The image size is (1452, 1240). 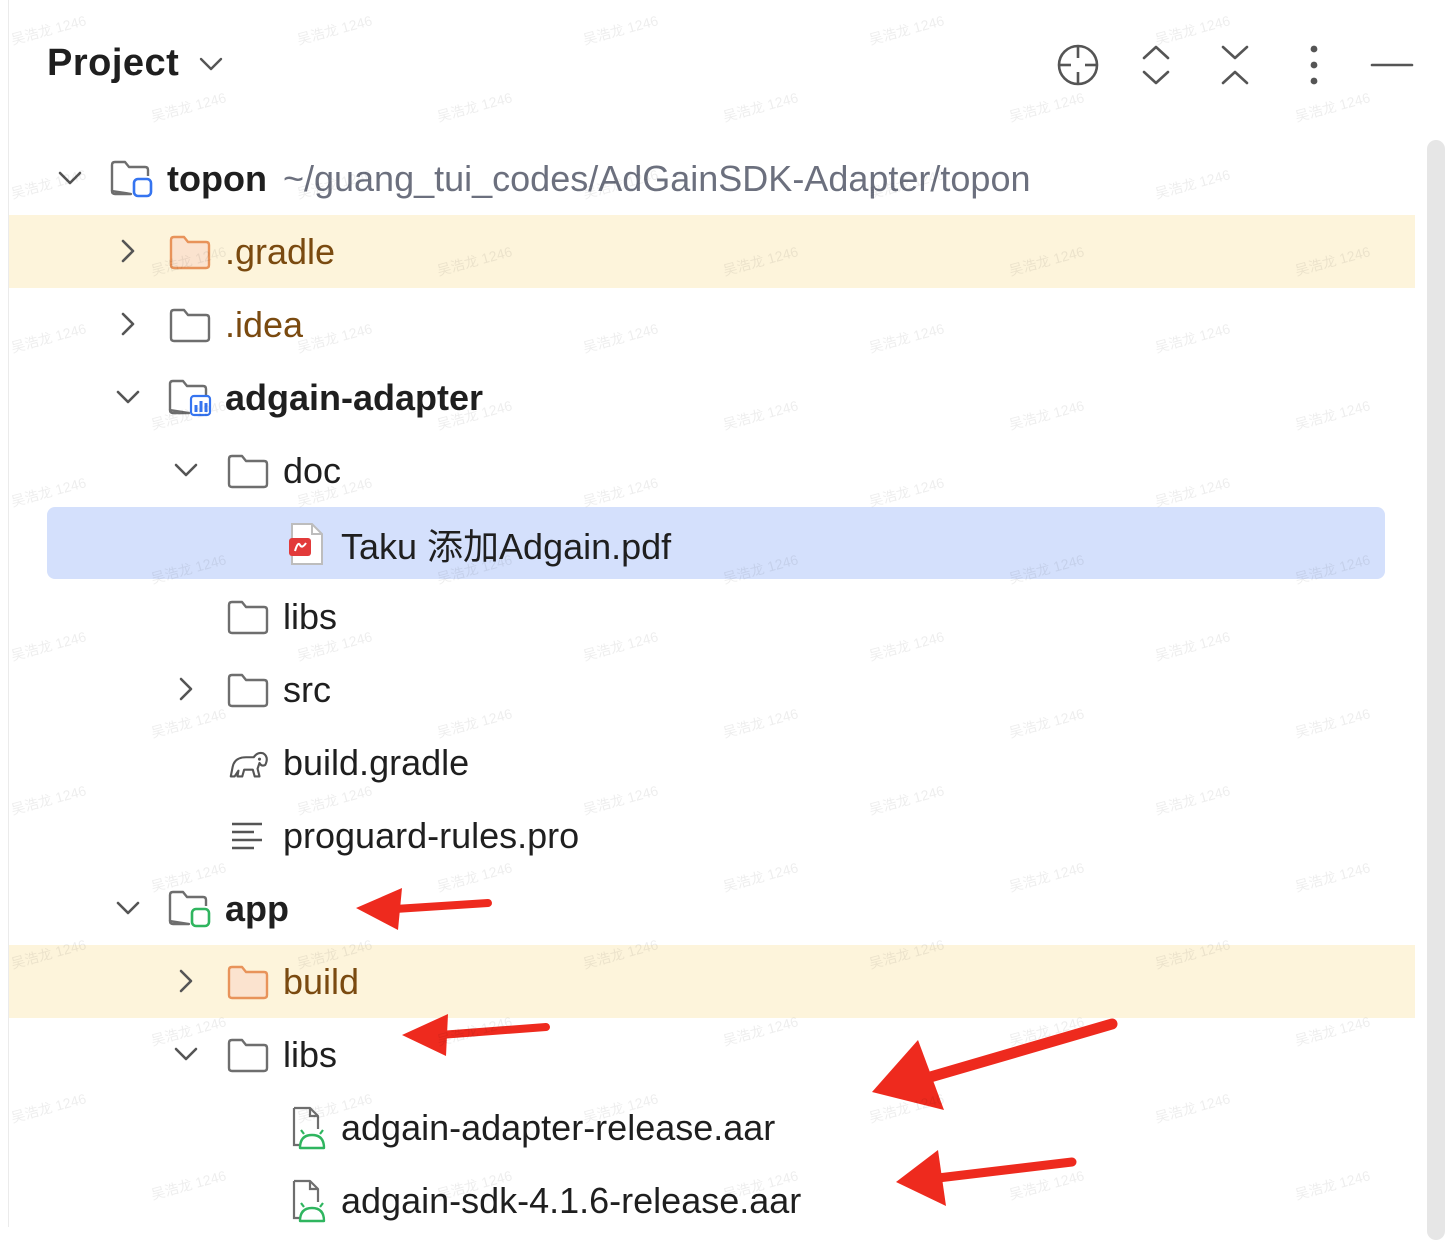 I want to click on tree-node: adgain-sdk-4.1.6-release.aar, so click(x=542, y=1200).